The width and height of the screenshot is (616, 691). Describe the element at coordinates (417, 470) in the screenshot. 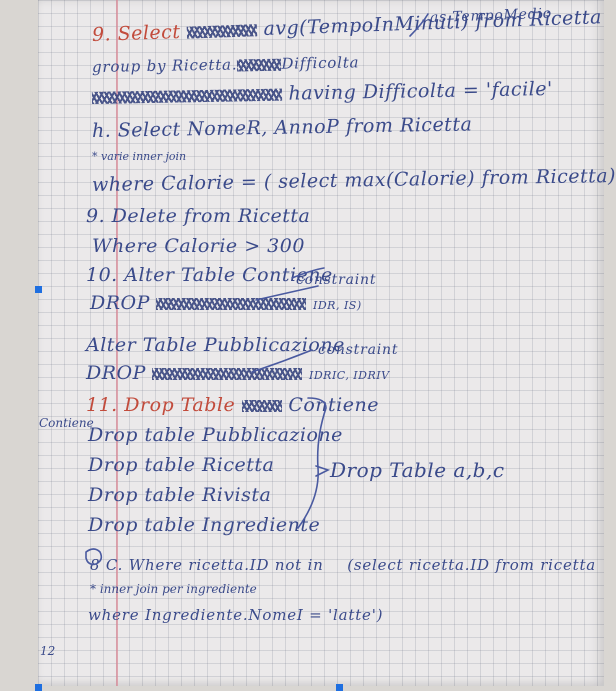

I see `drop-abc-note: Drop Table a,b,c` at that location.